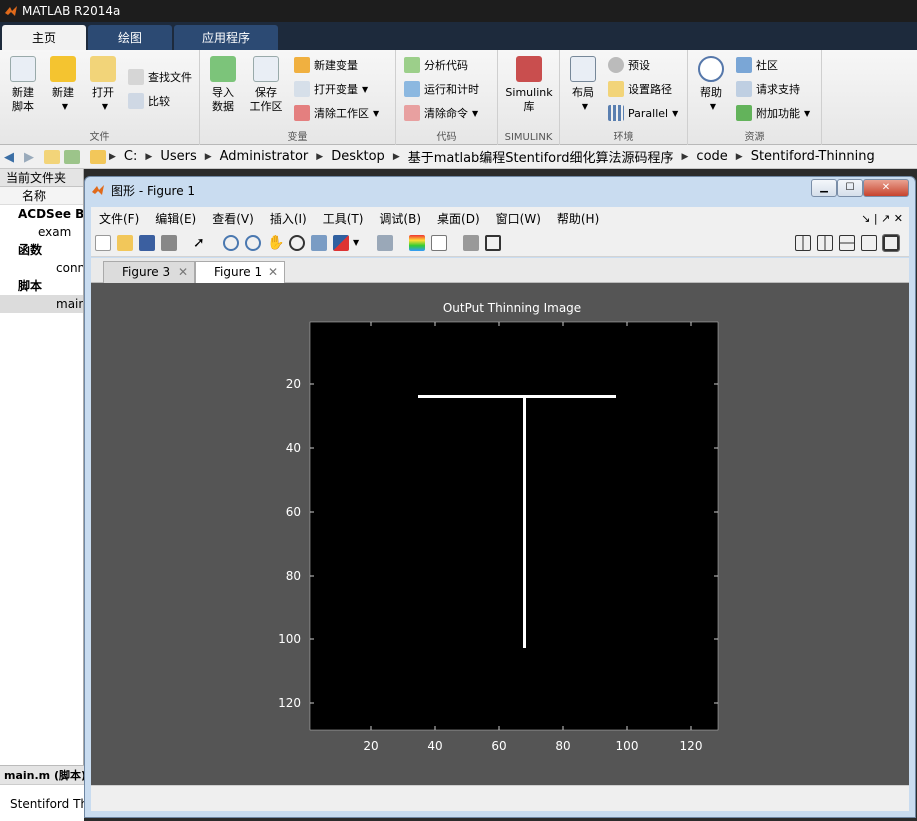 Image resolution: width=917 pixels, height=821 pixels. What do you see at coordinates (886, 188) in the screenshot?
I see `close-button: ✕` at bounding box center [886, 188].